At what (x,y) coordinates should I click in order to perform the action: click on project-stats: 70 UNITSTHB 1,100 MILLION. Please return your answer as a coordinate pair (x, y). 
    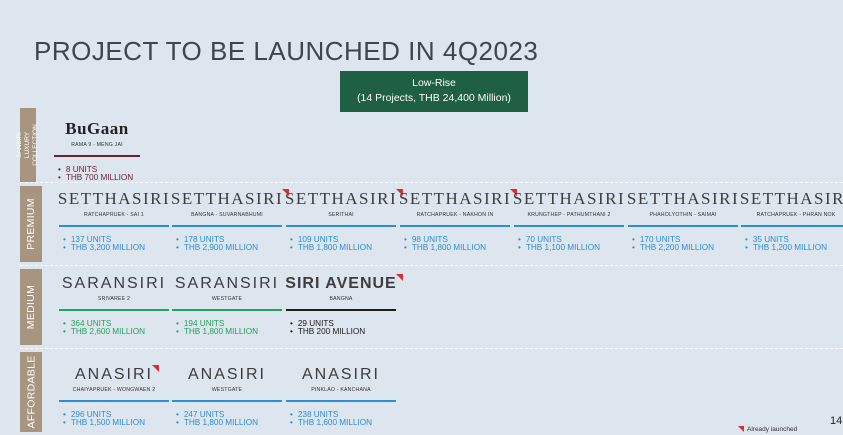
    Looking at the image, I should click on (572, 244).